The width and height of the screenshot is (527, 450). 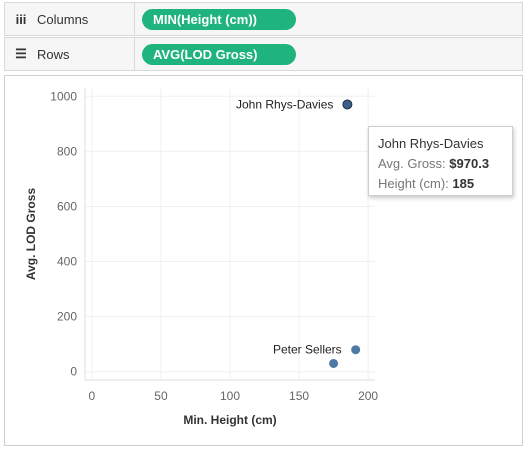 I want to click on y-tick-label: 1000, so click(x=63, y=96).